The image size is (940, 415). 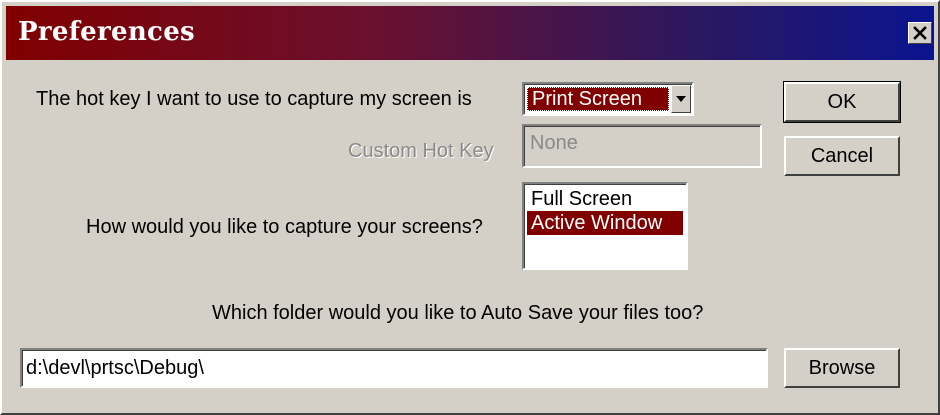 I want to click on list-item-full-screen: Full Screen, so click(x=605, y=199).